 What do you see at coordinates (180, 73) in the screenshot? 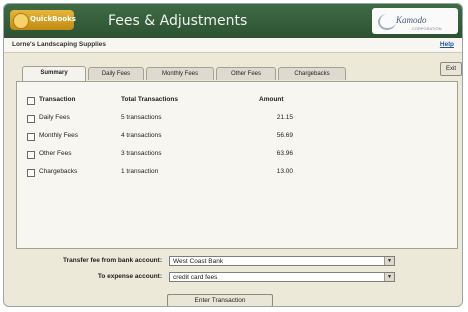
I see `tab-monthly-fees: Monthly Fees` at bounding box center [180, 73].